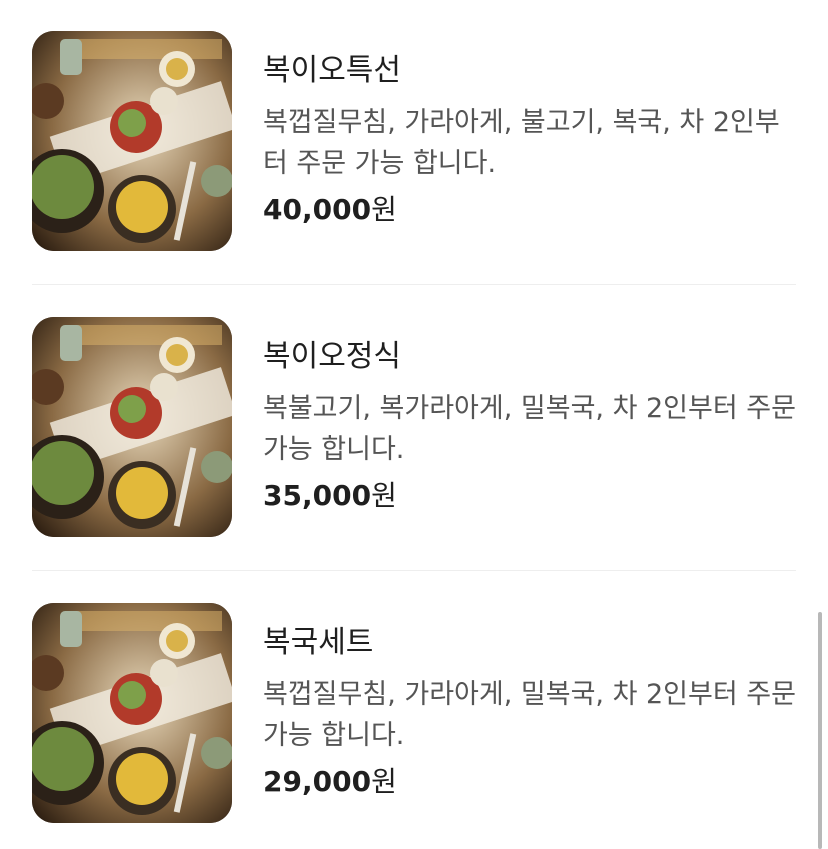 This screenshot has width=828, height=849. Describe the element at coordinates (332, 70) in the screenshot. I see `menu-item-name: 복이오특선` at that location.